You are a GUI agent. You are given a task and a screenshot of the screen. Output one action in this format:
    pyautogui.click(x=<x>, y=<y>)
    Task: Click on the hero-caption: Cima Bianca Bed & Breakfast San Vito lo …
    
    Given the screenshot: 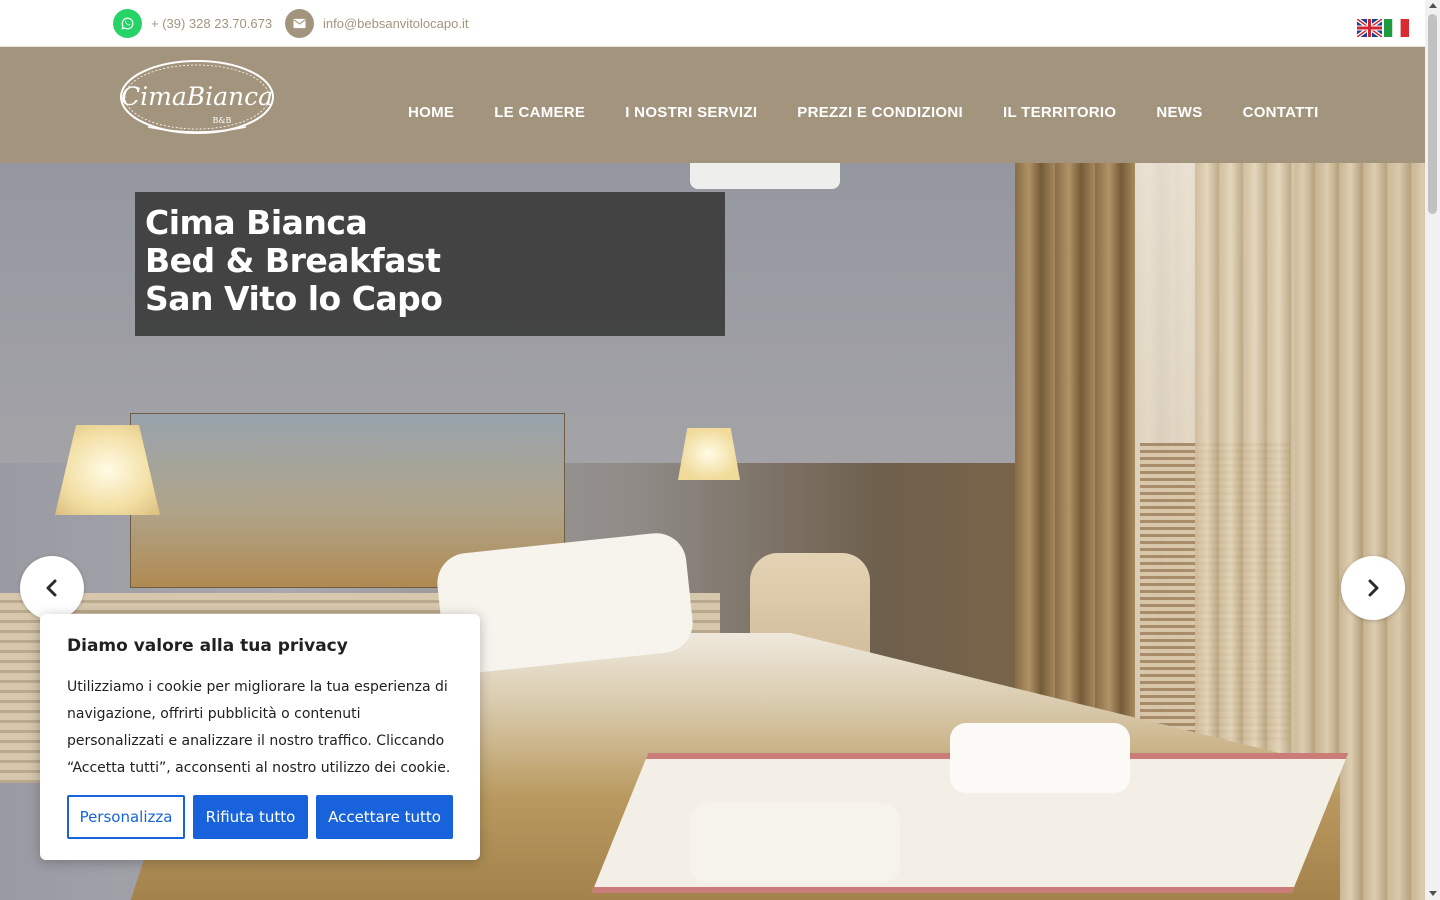 What is the action you would take?
    pyautogui.click(x=430, y=264)
    